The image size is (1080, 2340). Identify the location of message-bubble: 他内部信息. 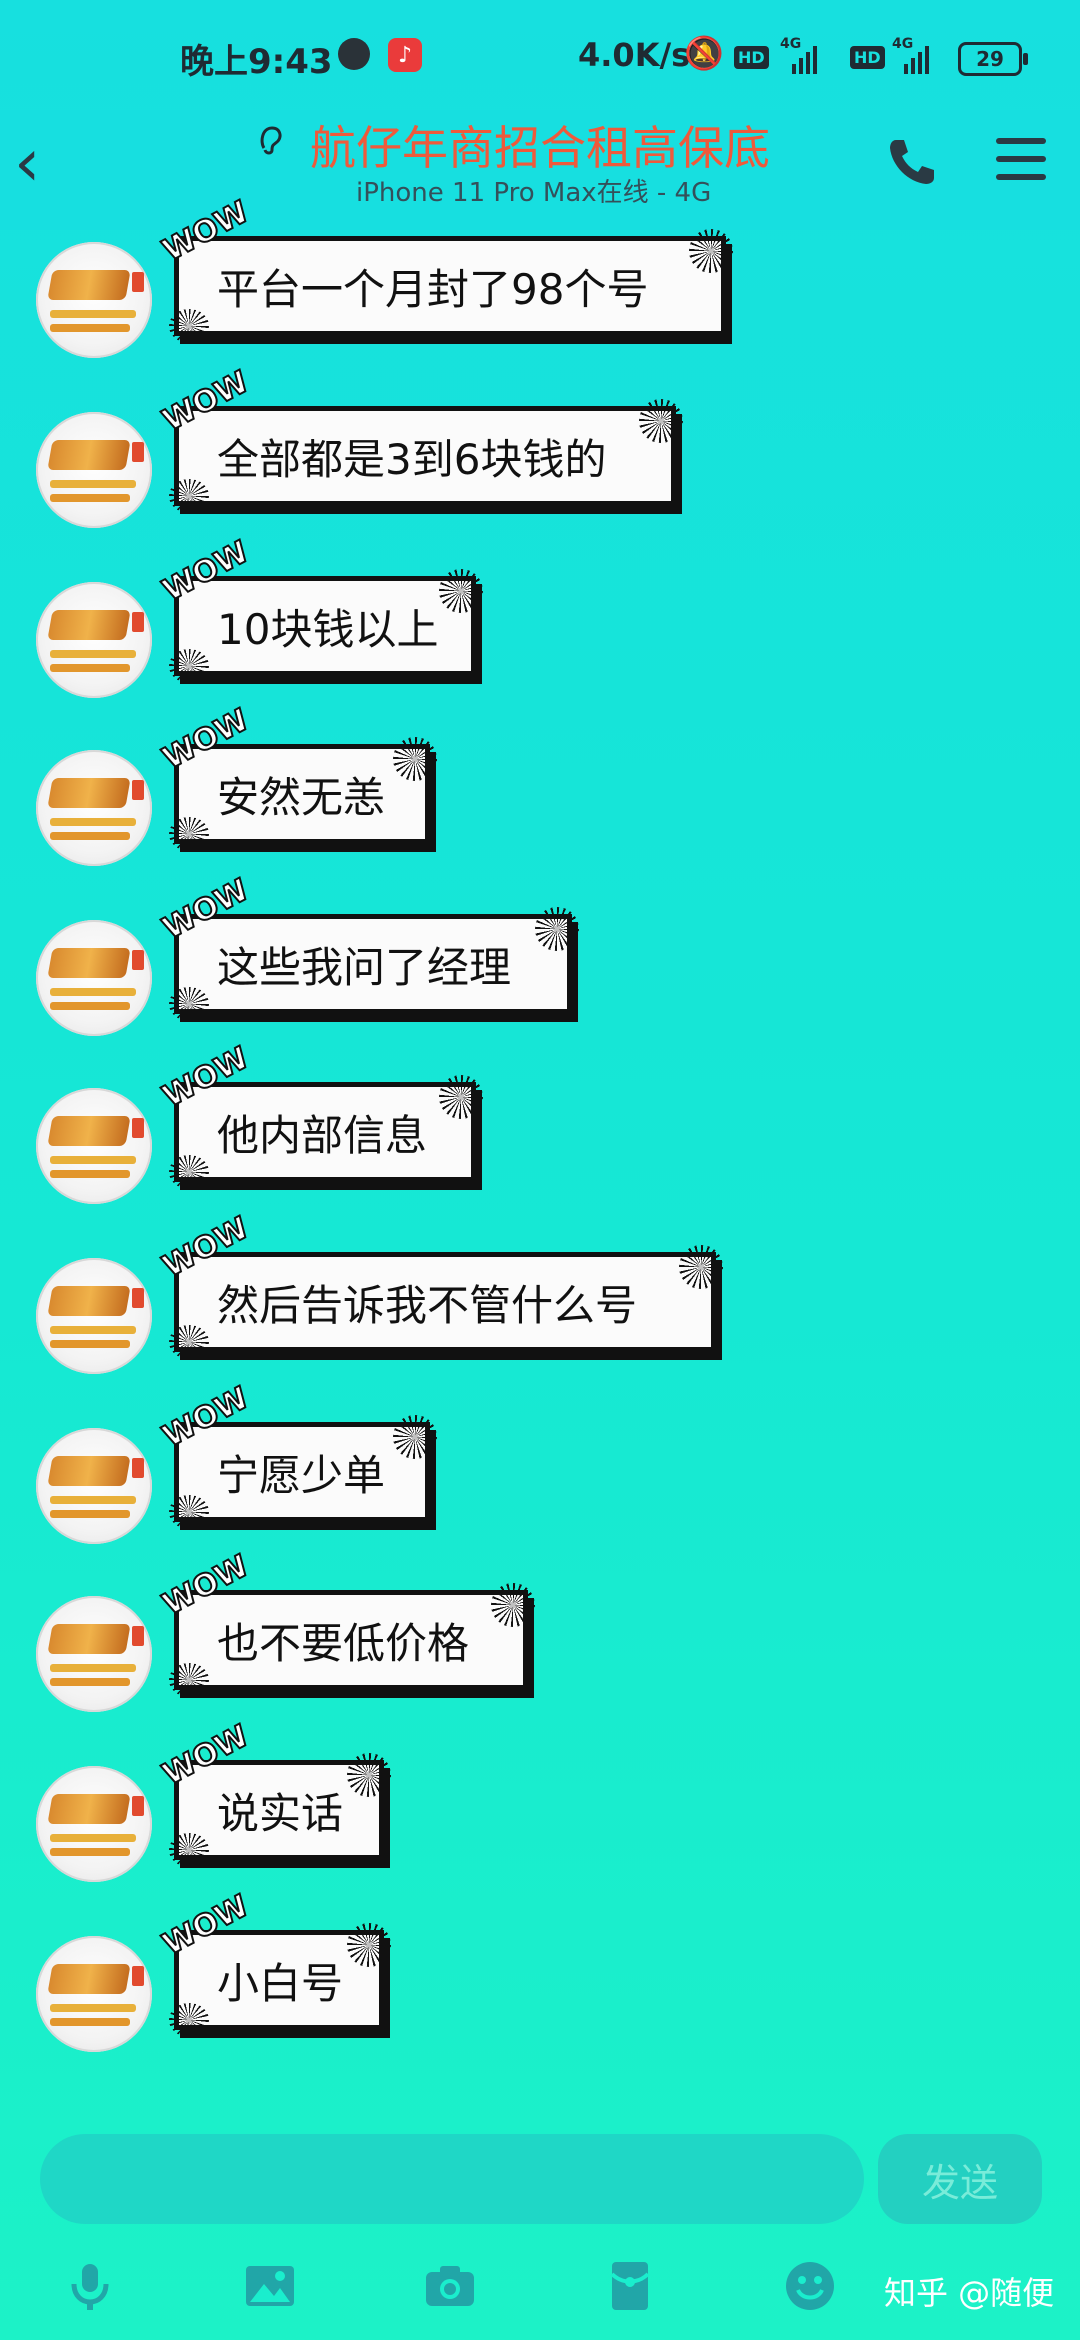
(326, 1132).